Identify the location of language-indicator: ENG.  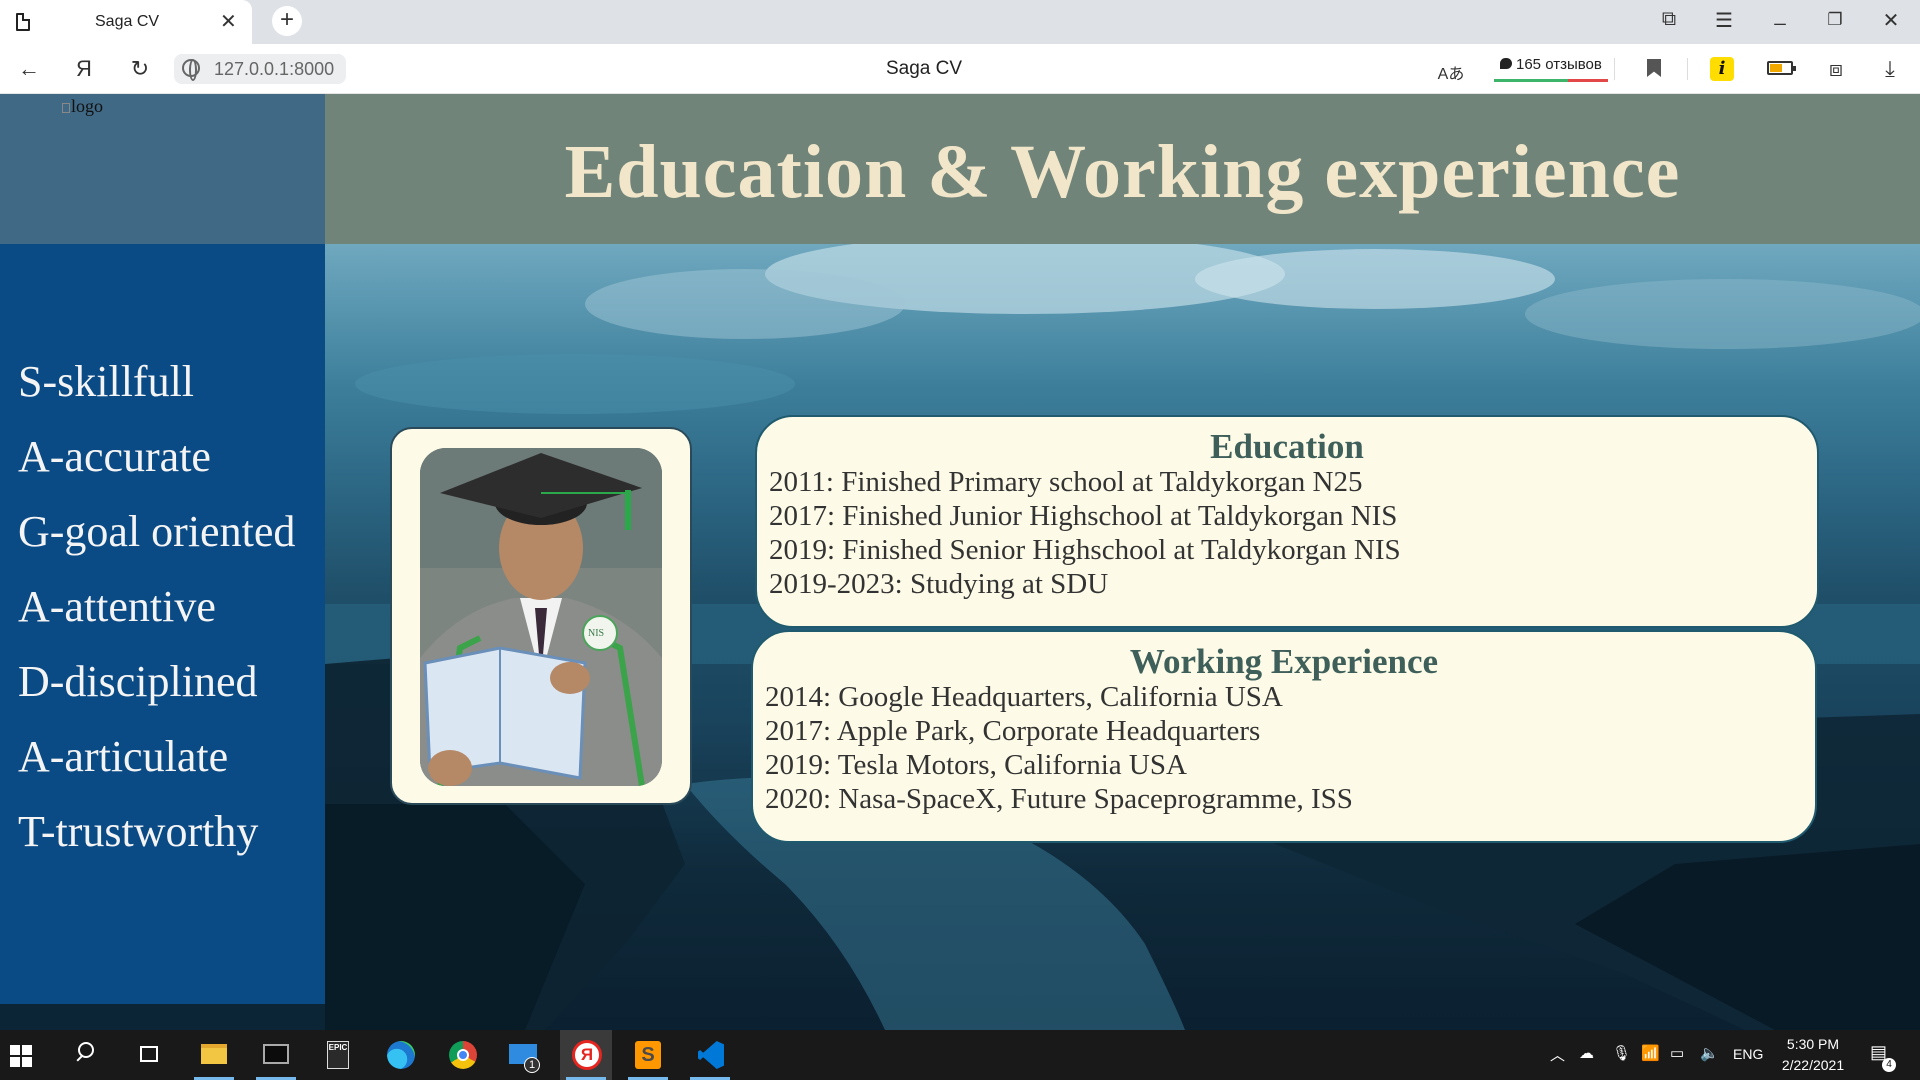
(1748, 1054).